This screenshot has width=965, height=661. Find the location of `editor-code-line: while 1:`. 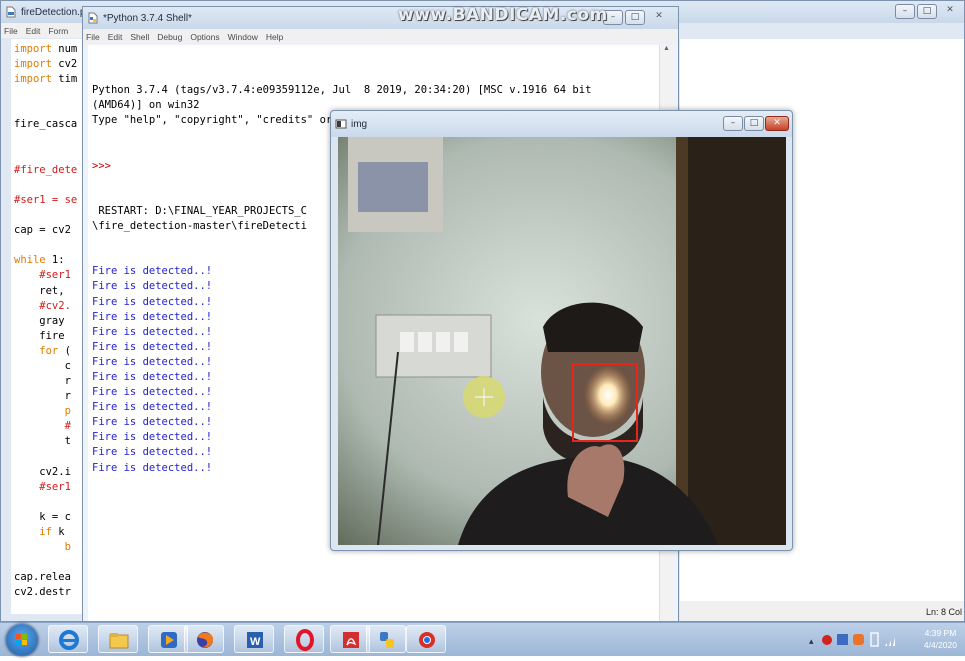

editor-code-line: while 1: is located at coordinates (51, 260).